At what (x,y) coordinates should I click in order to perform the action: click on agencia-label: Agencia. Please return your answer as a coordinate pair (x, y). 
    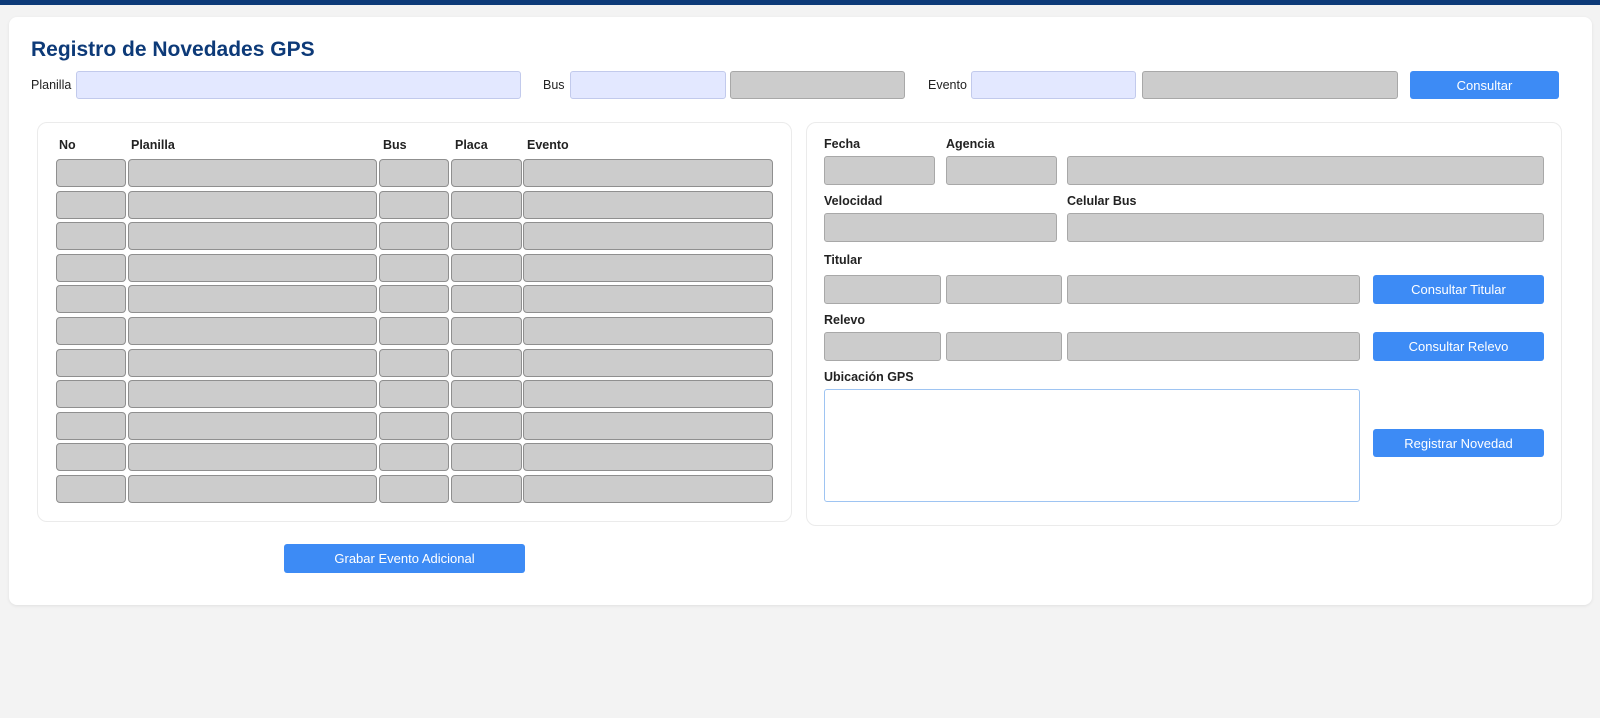
    Looking at the image, I should click on (970, 144).